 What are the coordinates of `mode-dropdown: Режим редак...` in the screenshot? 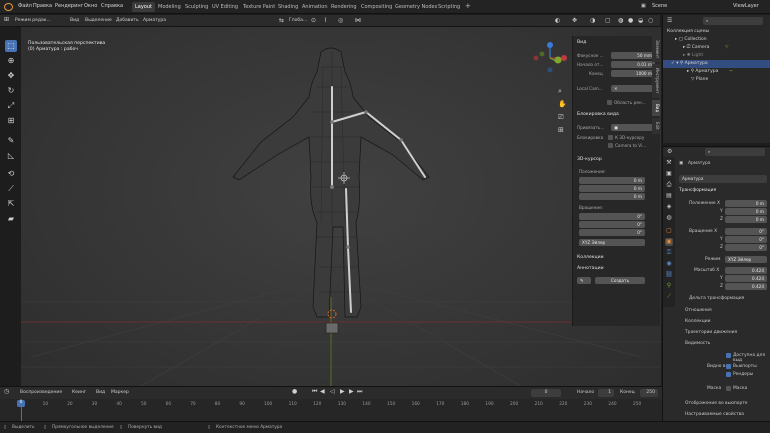 It's located at (33, 20).